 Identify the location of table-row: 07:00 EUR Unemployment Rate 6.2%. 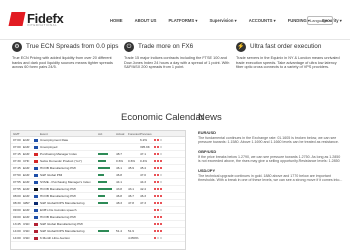
(98, 140).